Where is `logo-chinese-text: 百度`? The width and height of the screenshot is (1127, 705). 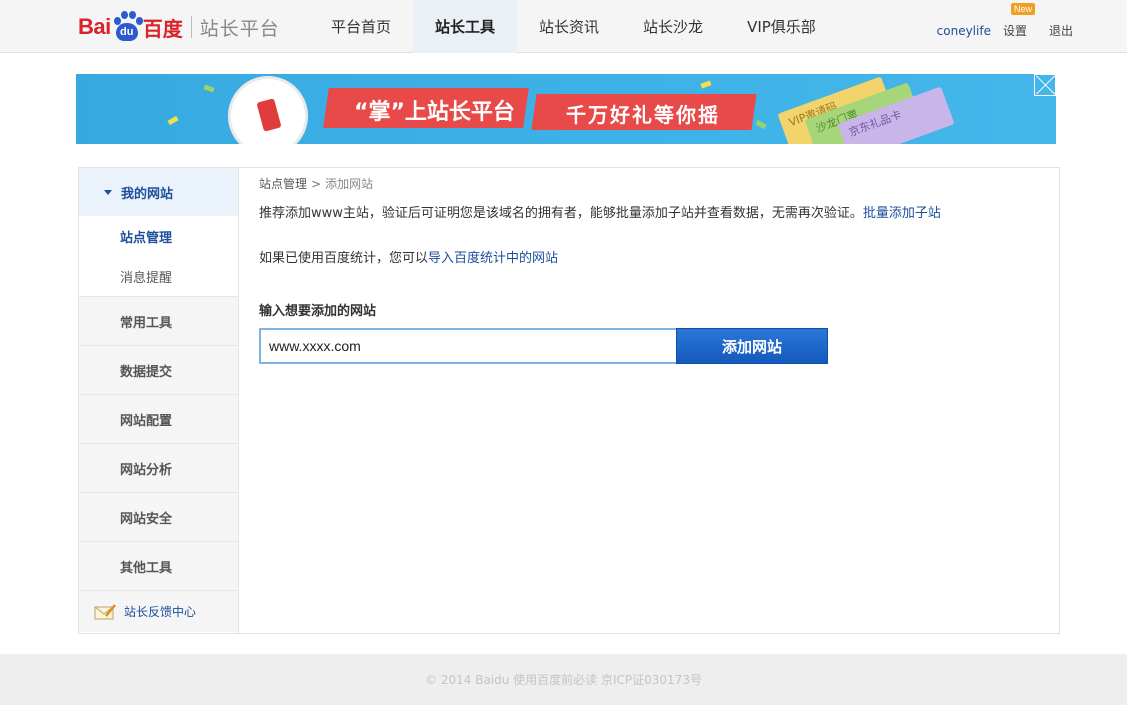 logo-chinese-text: 百度 is located at coordinates (162, 28).